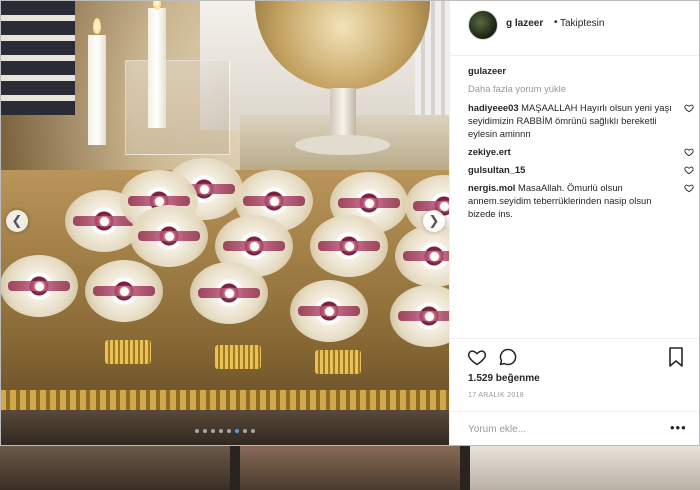 The height and width of the screenshot is (490, 700). What do you see at coordinates (524, 23) in the screenshot?
I see `header-username: g lazeer` at bounding box center [524, 23].